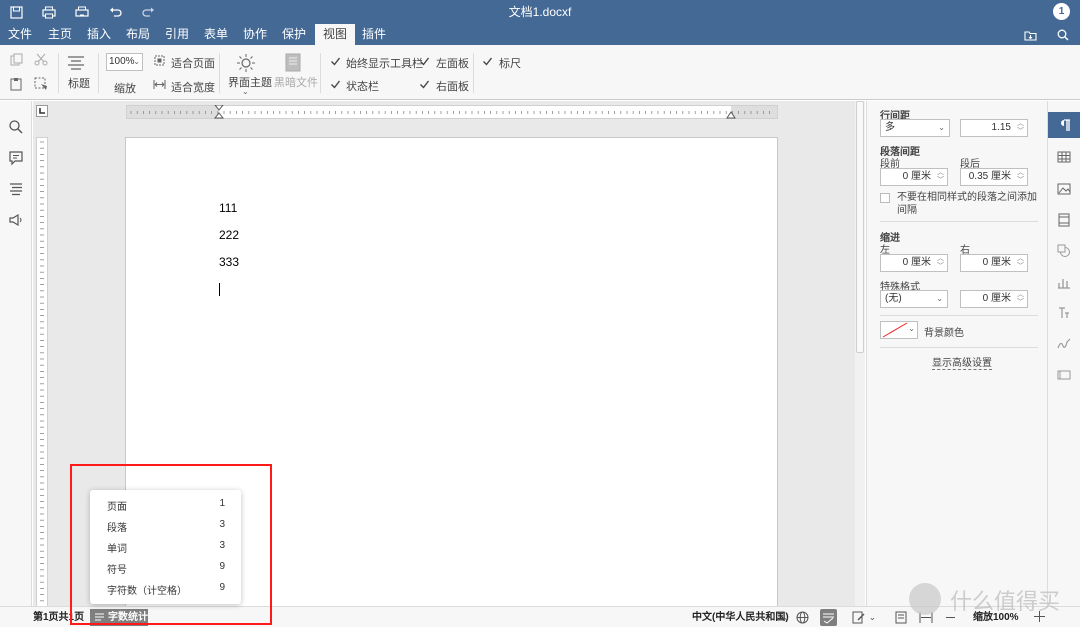  I want to click on indent-left-input: 0 厘米 ︿ ﹀, so click(914, 263).